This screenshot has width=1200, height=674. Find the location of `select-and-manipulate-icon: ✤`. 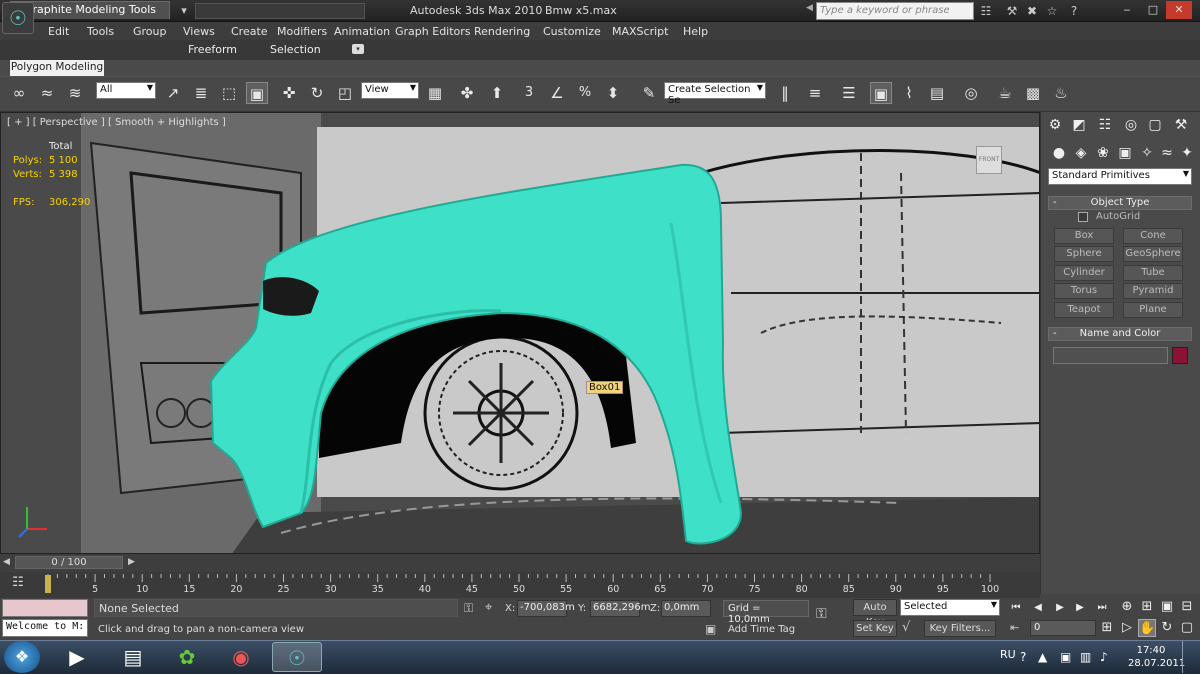

select-and-manipulate-icon: ✤ is located at coordinates (467, 93).